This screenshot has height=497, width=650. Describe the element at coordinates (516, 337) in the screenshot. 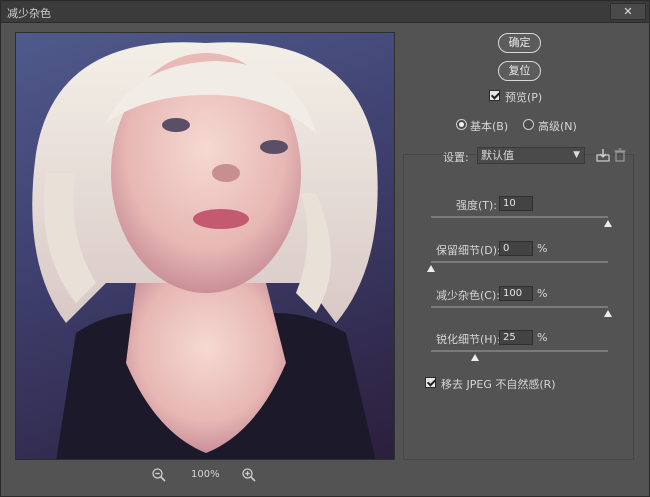

I see `sharpen-details-input: 25` at that location.